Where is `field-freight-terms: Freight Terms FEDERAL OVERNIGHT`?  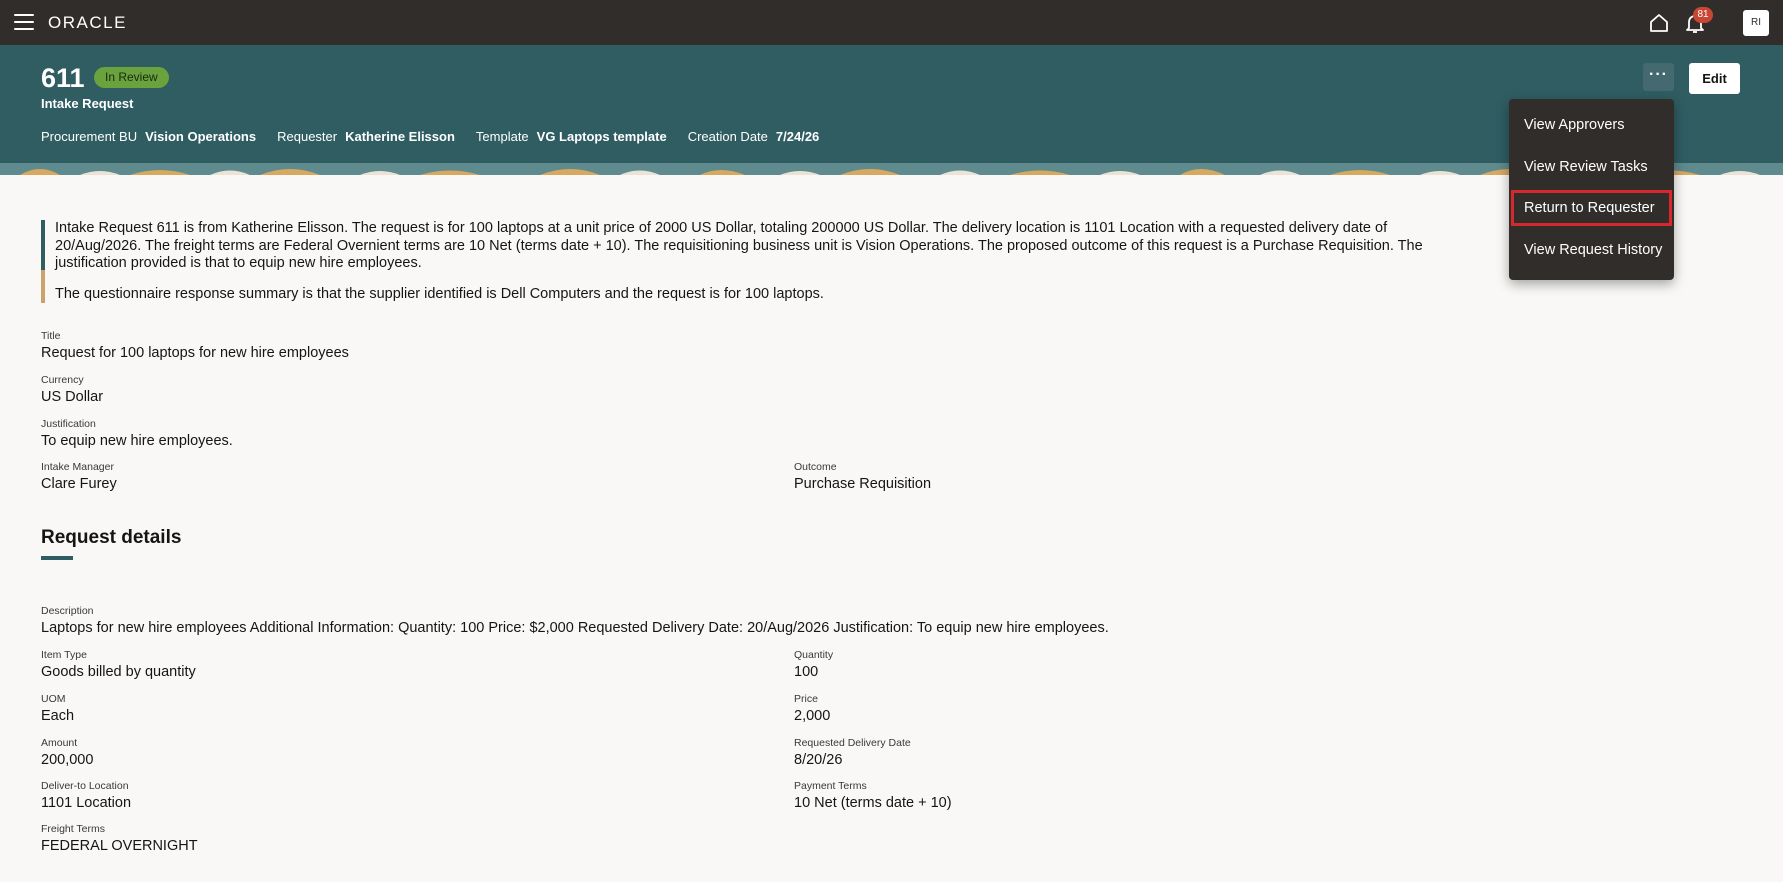
field-freight-terms: Freight Terms FEDERAL OVERNIGHT is located at coordinates (119, 838).